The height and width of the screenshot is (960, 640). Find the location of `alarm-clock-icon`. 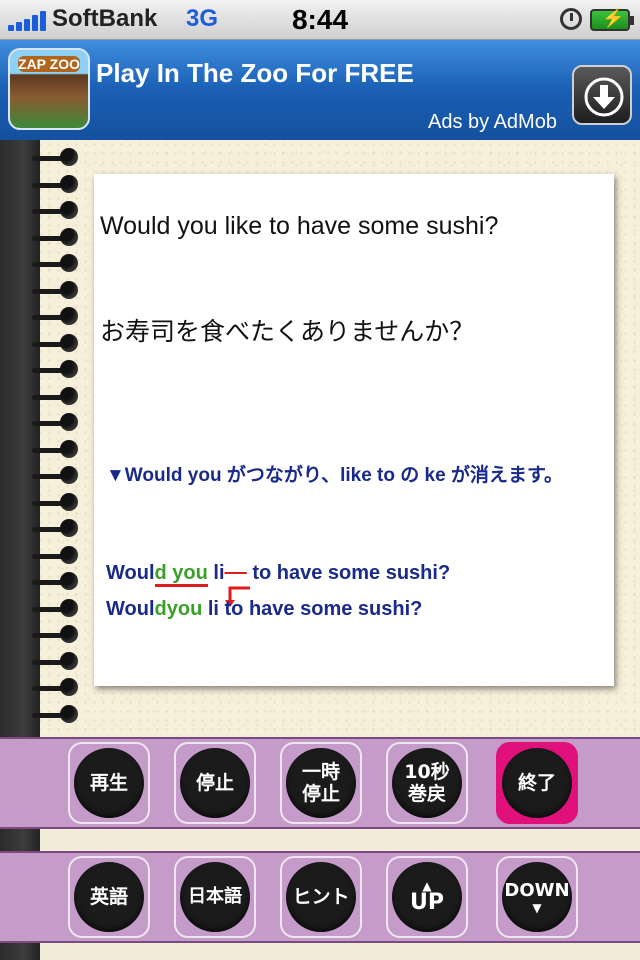

alarm-clock-icon is located at coordinates (571, 19).